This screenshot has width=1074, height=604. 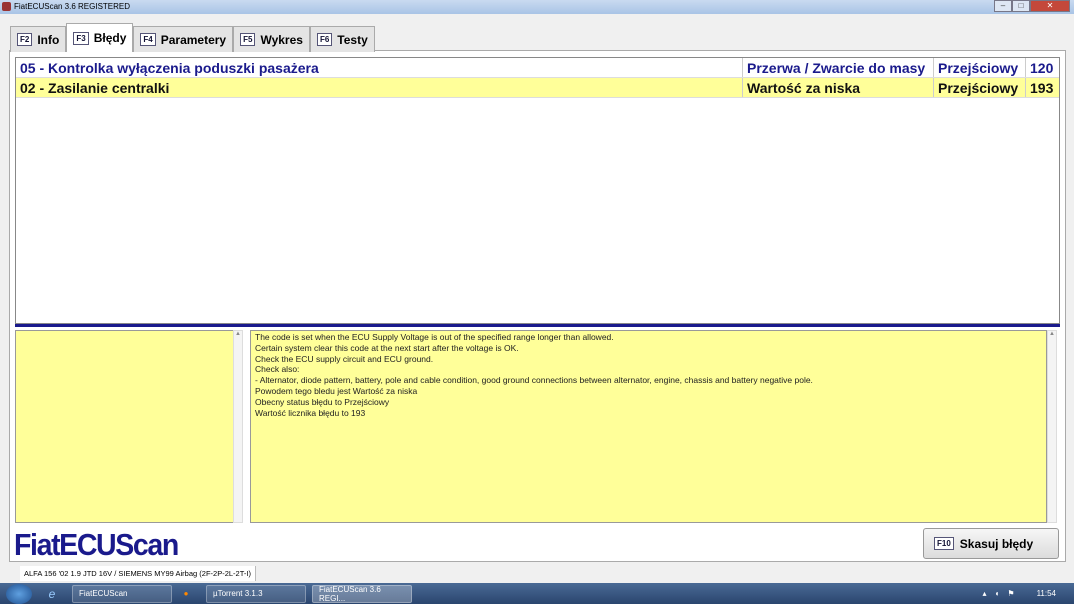 What do you see at coordinates (248, 39) in the screenshot?
I see `key-icon: F5` at bounding box center [248, 39].